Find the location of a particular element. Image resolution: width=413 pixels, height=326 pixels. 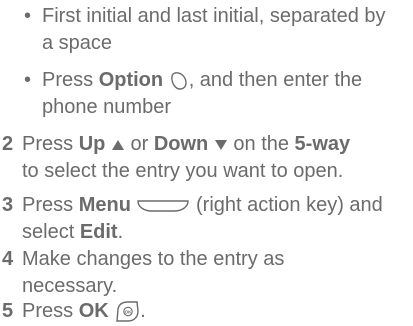

bullet-line: phone number is located at coordinates (106, 107).